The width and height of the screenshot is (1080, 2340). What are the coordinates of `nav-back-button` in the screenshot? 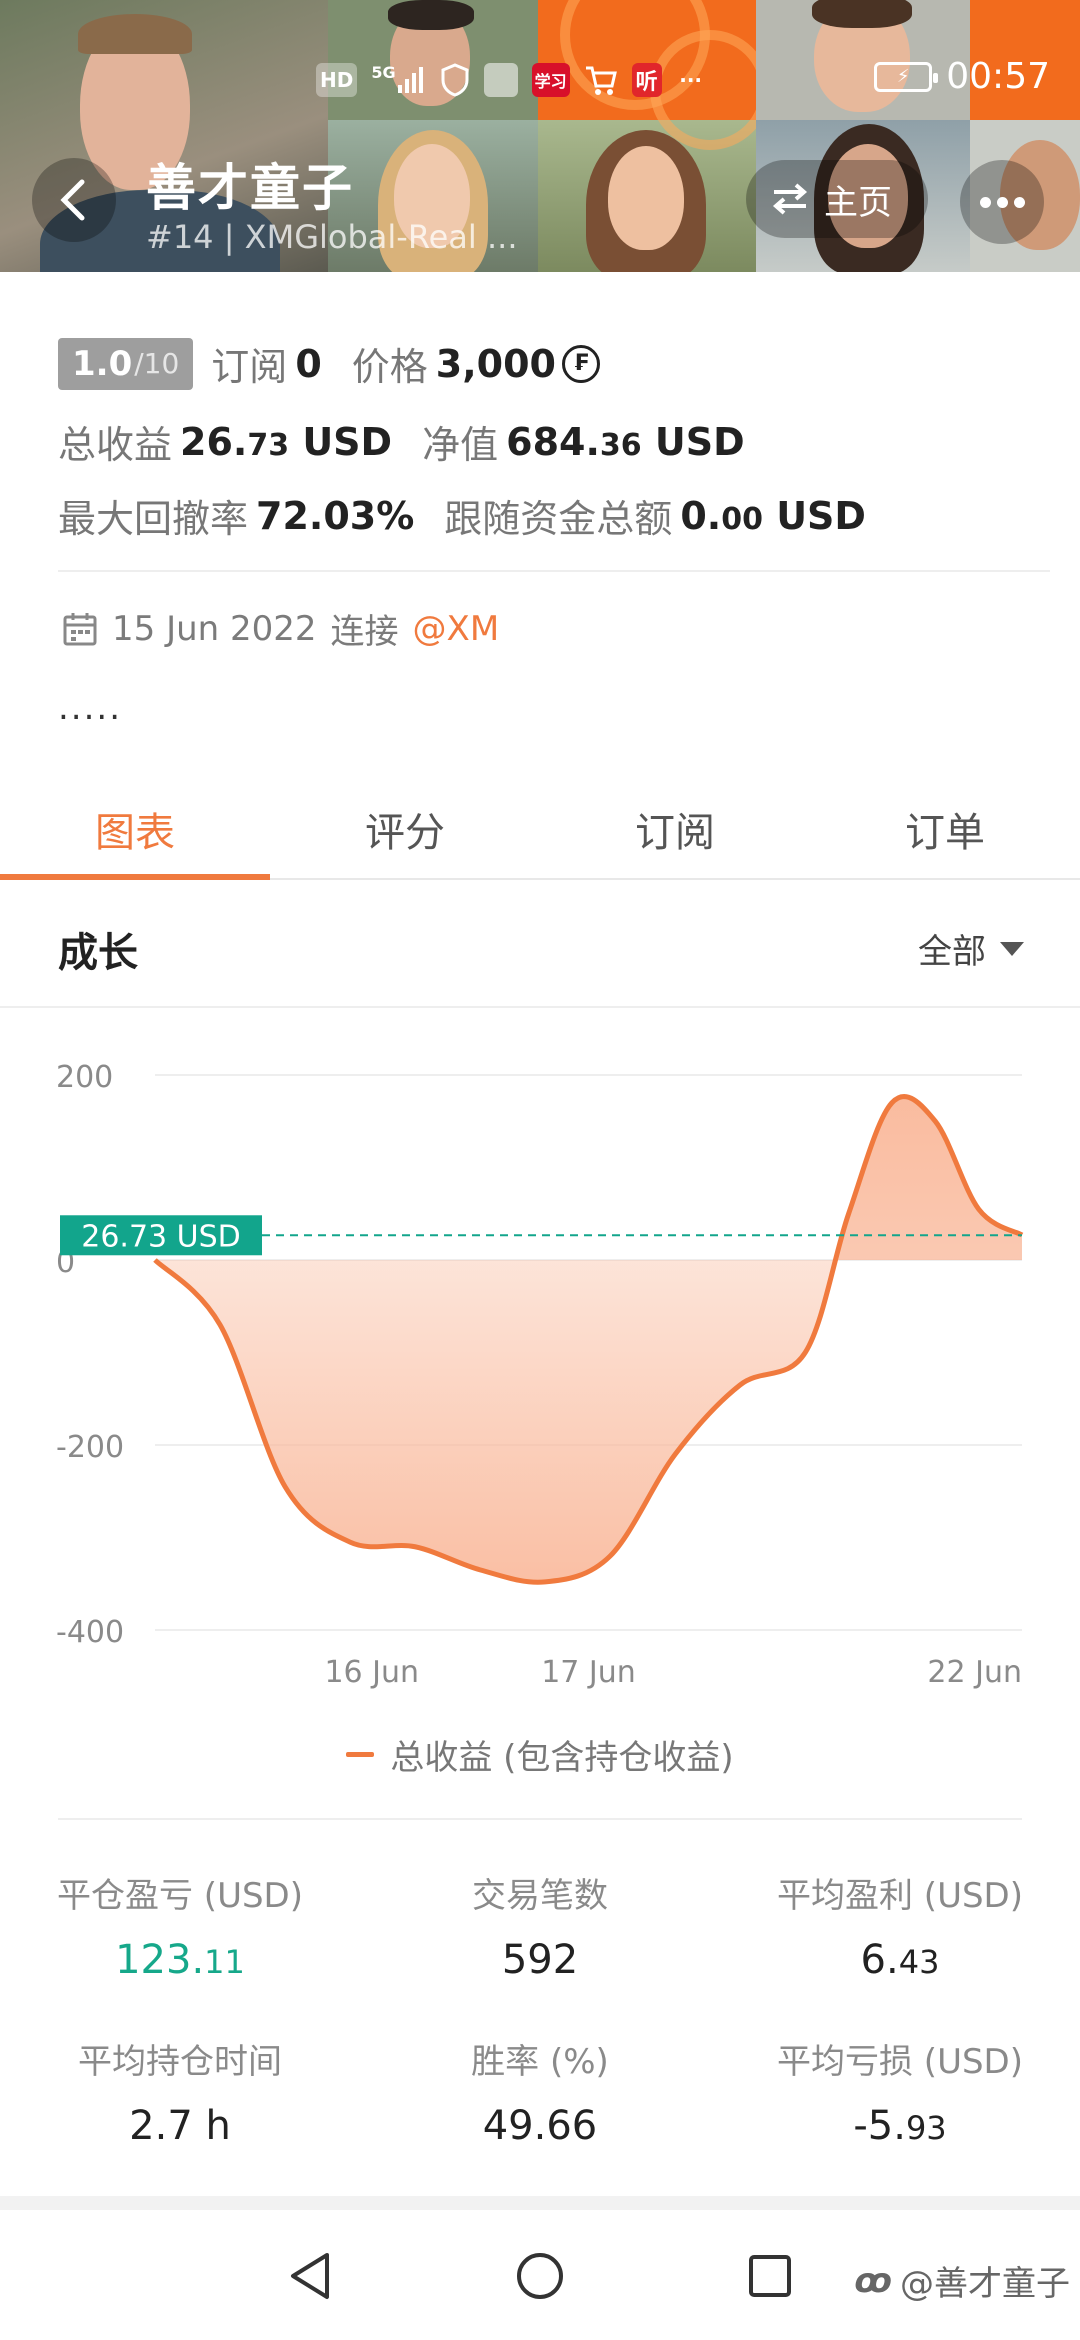 It's located at (310, 2276).